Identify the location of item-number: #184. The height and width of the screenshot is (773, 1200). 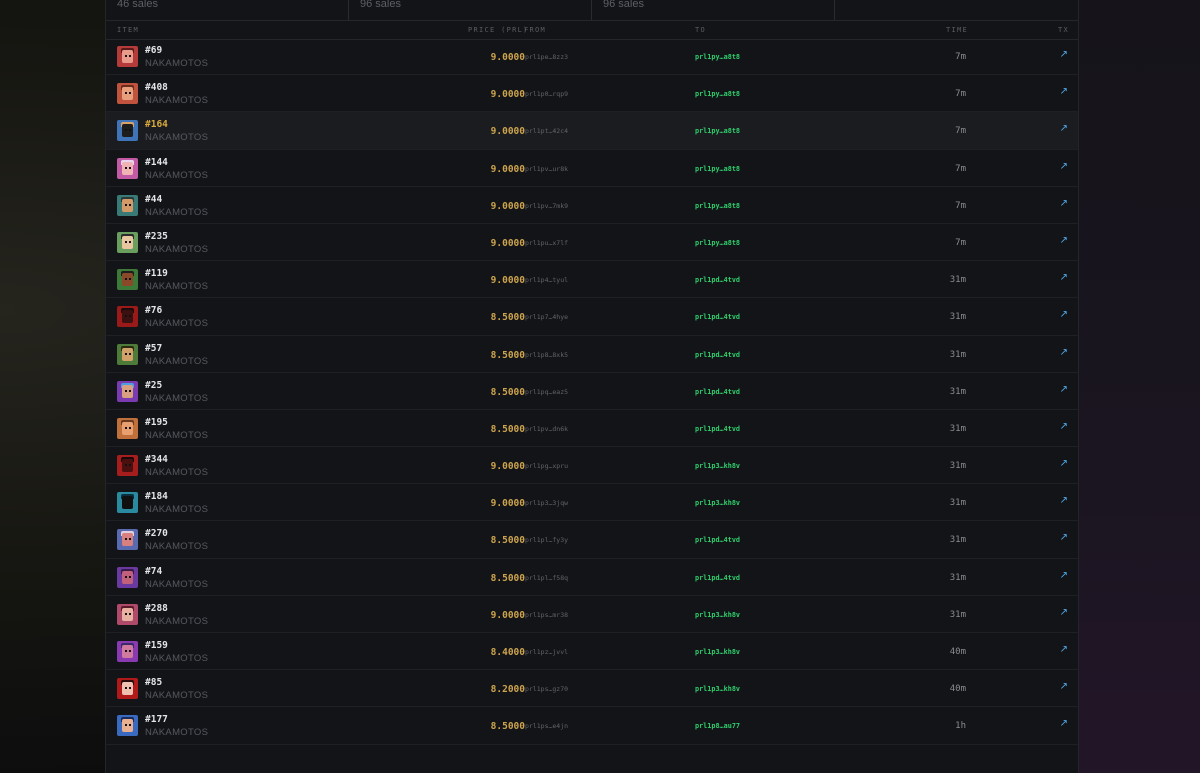
(156, 496).